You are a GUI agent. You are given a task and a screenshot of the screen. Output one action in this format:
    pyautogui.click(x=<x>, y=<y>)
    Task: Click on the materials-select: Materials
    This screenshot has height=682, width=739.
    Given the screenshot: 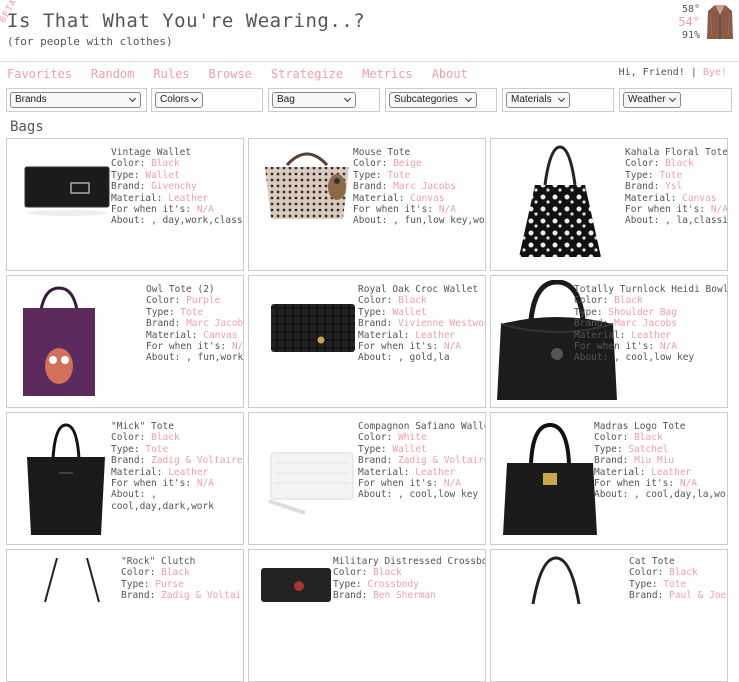 What is the action you would take?
    pyautogui.click(x=538, y=100)
    